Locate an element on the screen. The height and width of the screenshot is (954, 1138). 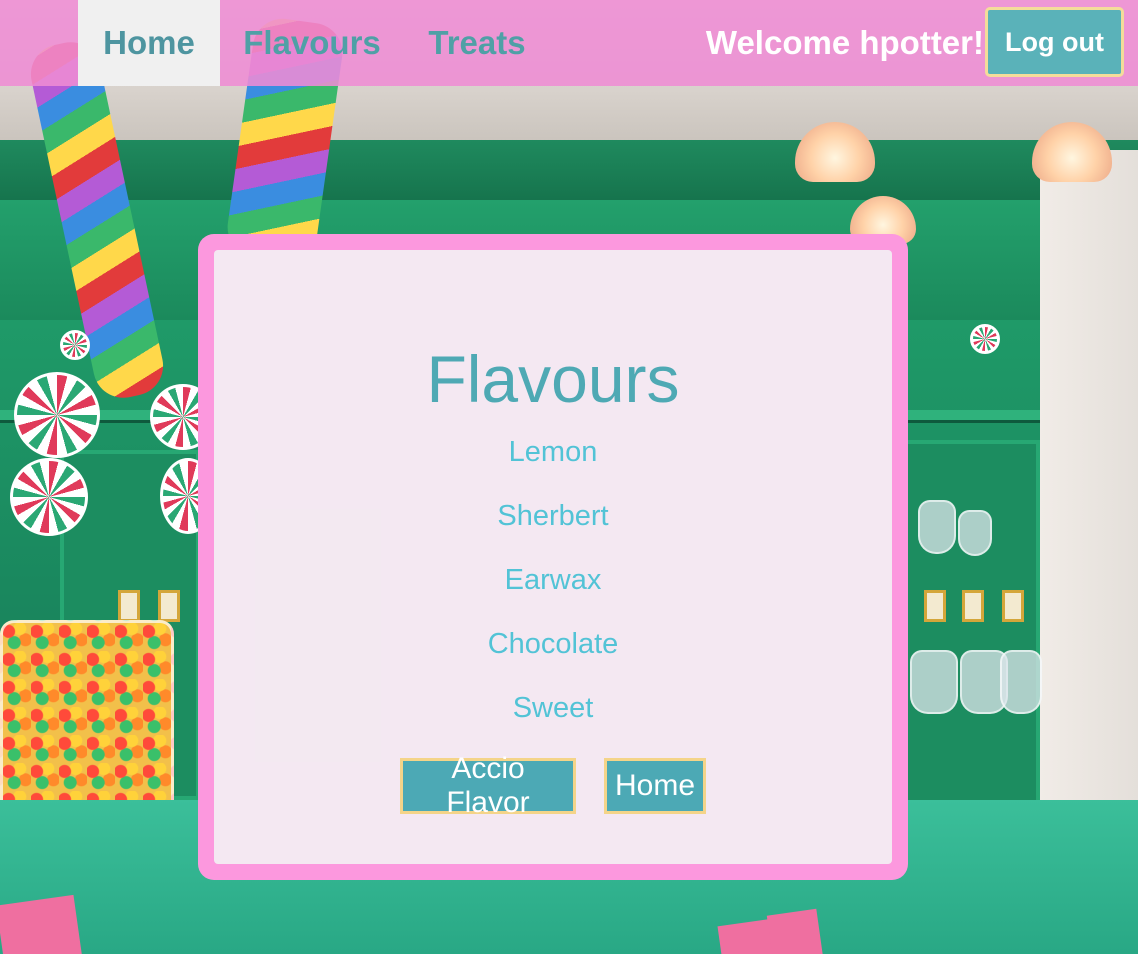
flavour-item-sherbert: Sherbert is located at coordinates (553, 530).